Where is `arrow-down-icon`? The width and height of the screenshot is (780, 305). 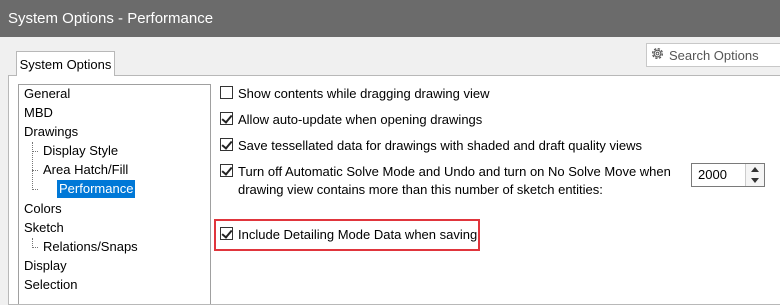
arrow-down-icon is located at coordinates (755, 180).